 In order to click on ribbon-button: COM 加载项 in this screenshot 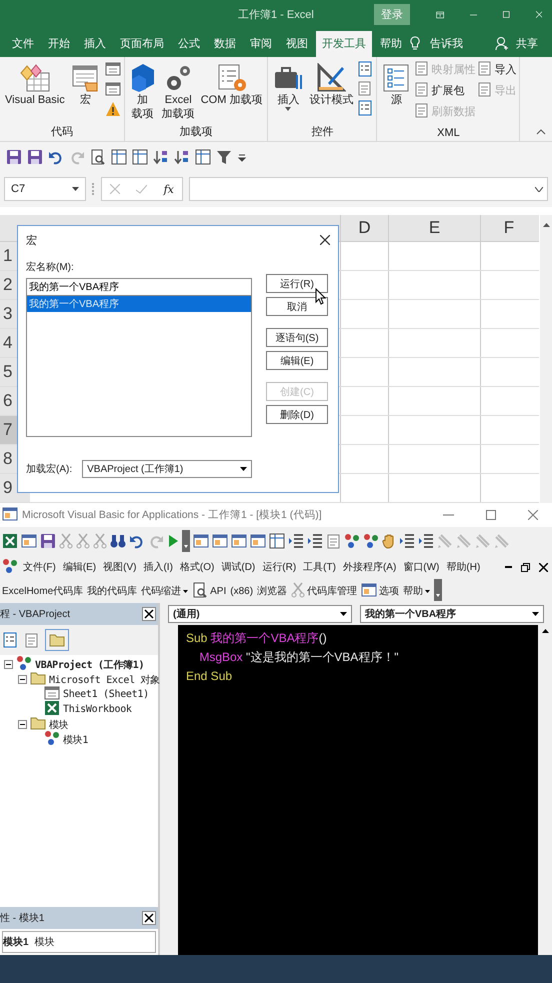, I will do `click(231, 92)`.